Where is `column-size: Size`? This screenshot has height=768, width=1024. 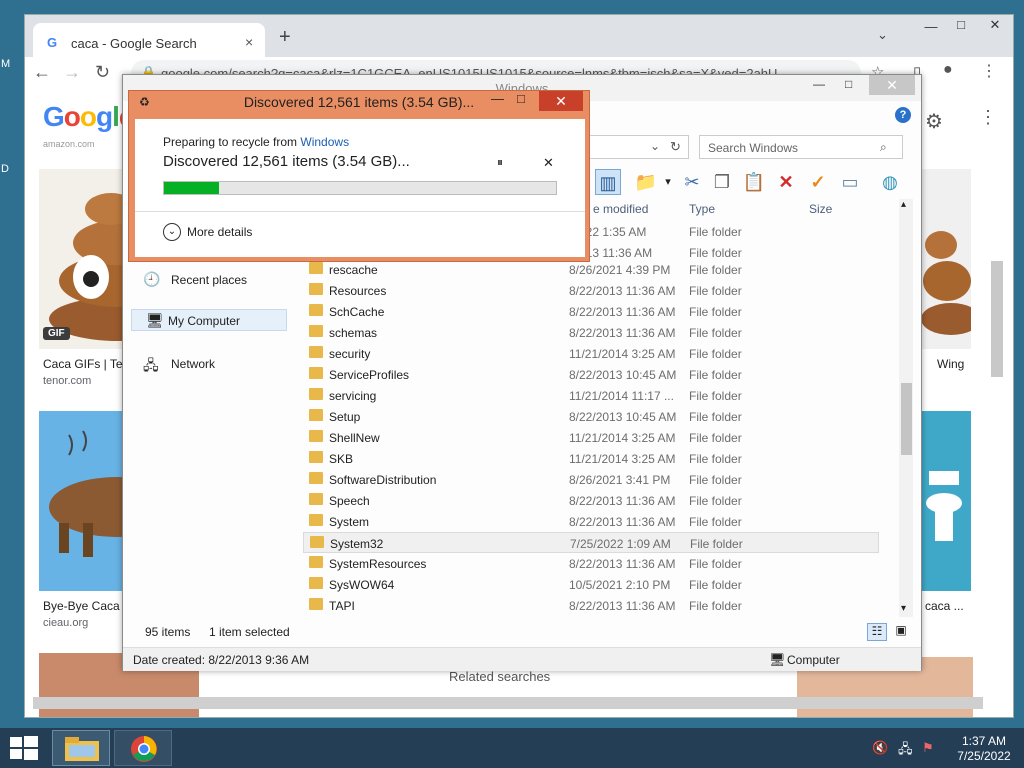
column-size: Size is located at coordinates (820, 209).